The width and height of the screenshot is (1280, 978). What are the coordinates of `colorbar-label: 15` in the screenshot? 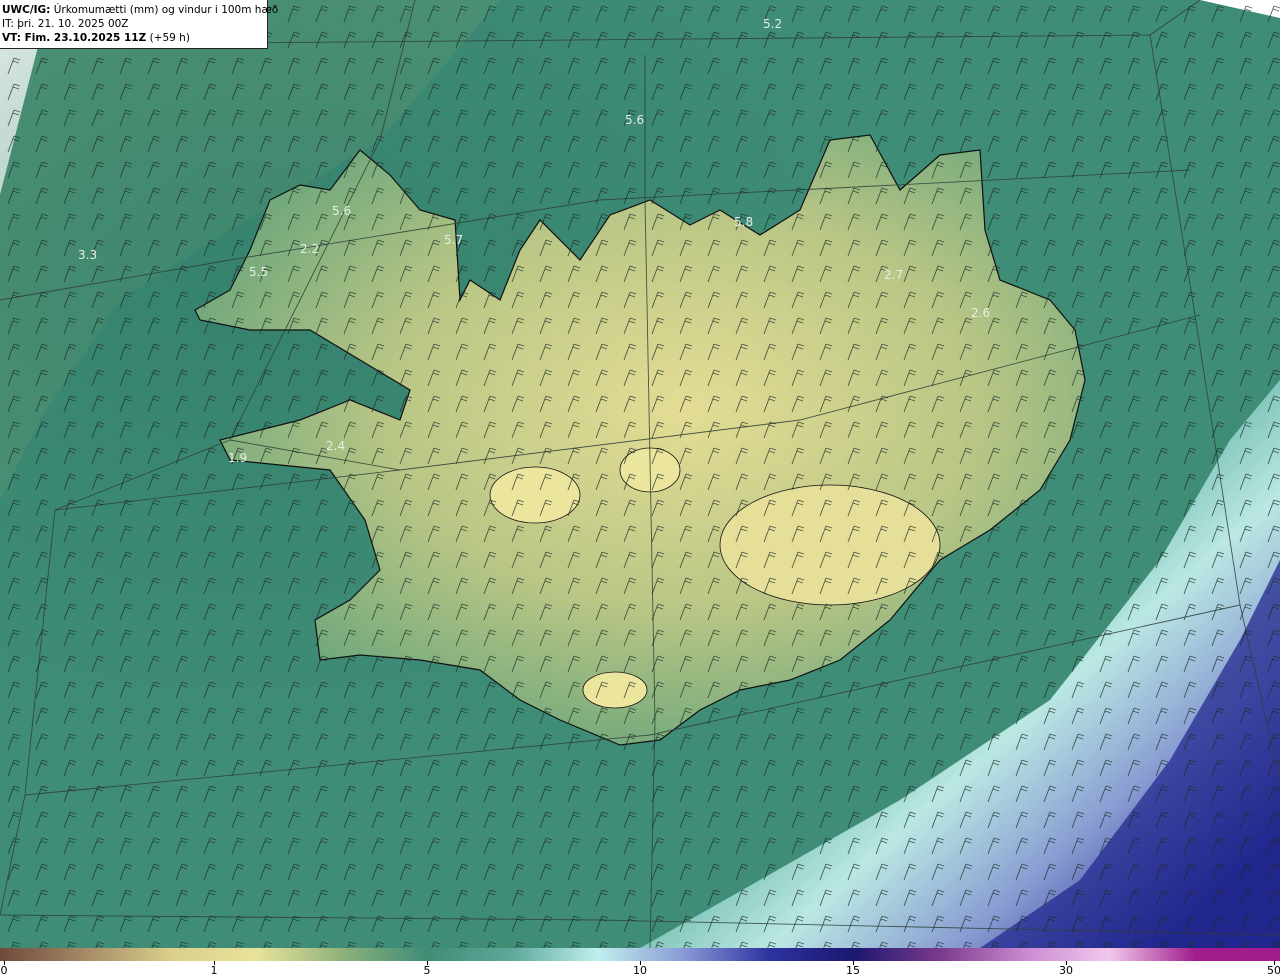 It's located at (853, 970).